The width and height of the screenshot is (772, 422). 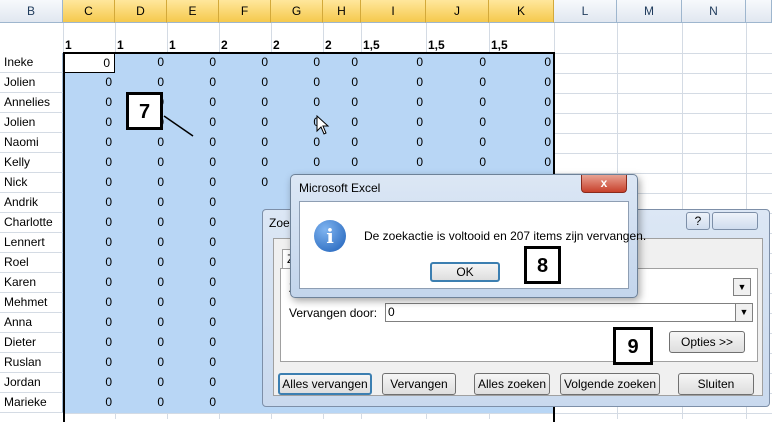 I want to click on find-dialog-title: Zoe, so click(x=279, y=223).